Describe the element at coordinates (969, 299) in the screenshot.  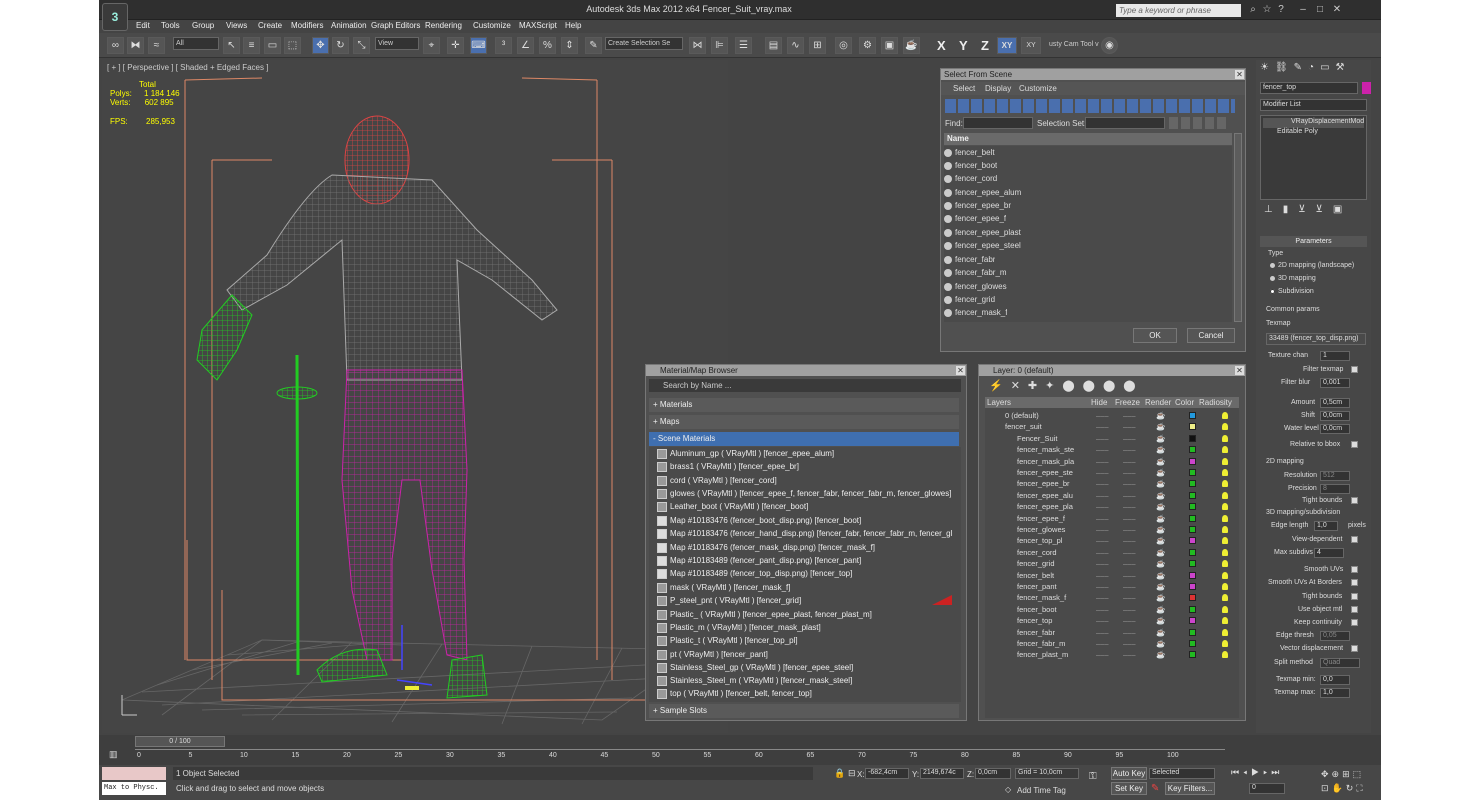
I see `list-item: fencer_grid` at that location.